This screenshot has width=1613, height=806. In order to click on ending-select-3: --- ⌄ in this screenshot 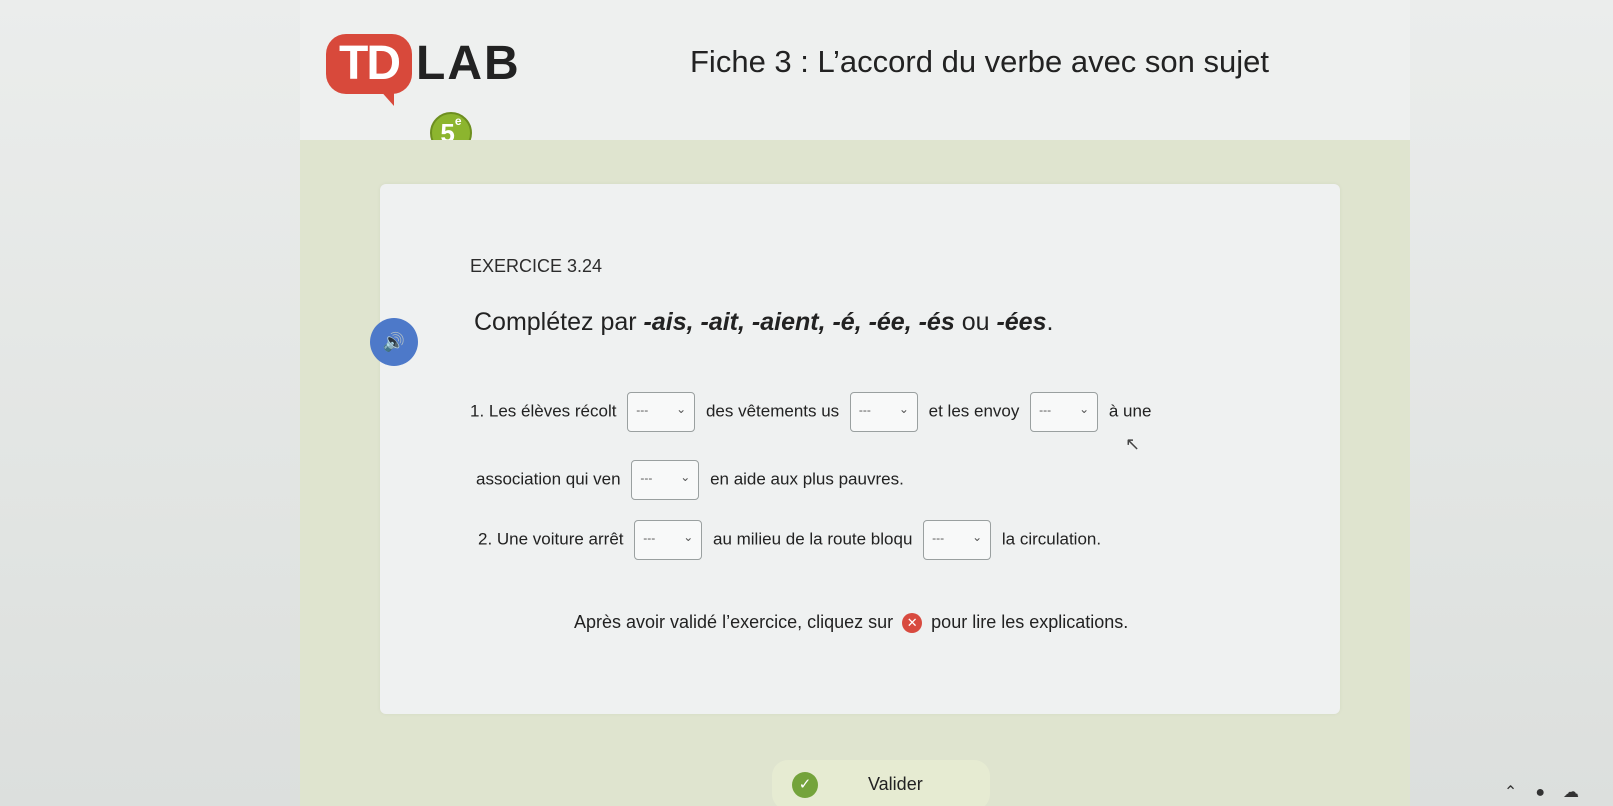, I will do `click(1064, 412)`.